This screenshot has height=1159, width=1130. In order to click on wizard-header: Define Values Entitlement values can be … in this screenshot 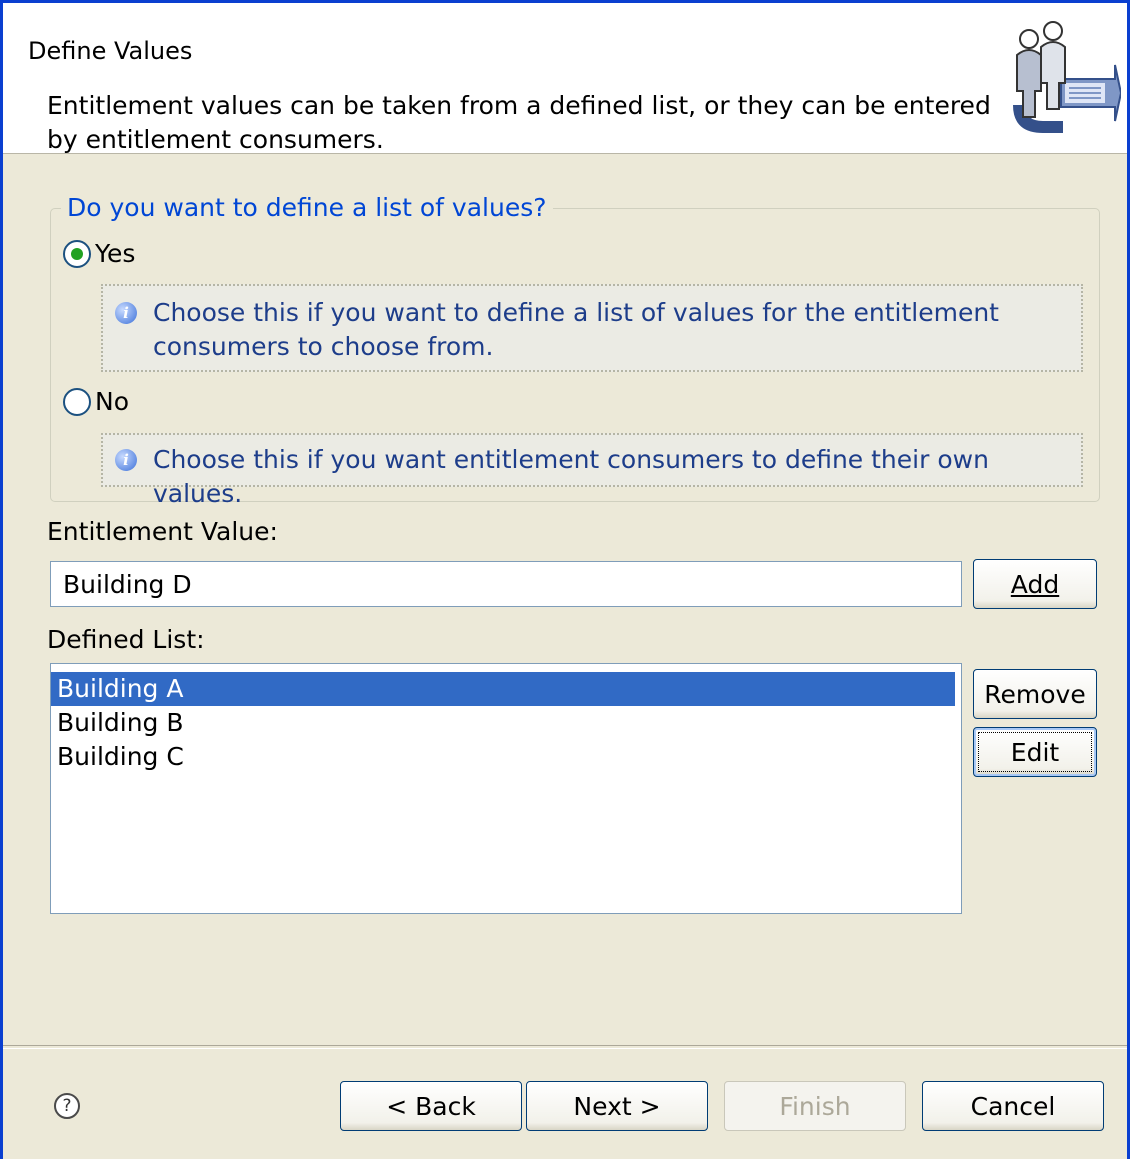, I will do `click(565, 78)`.